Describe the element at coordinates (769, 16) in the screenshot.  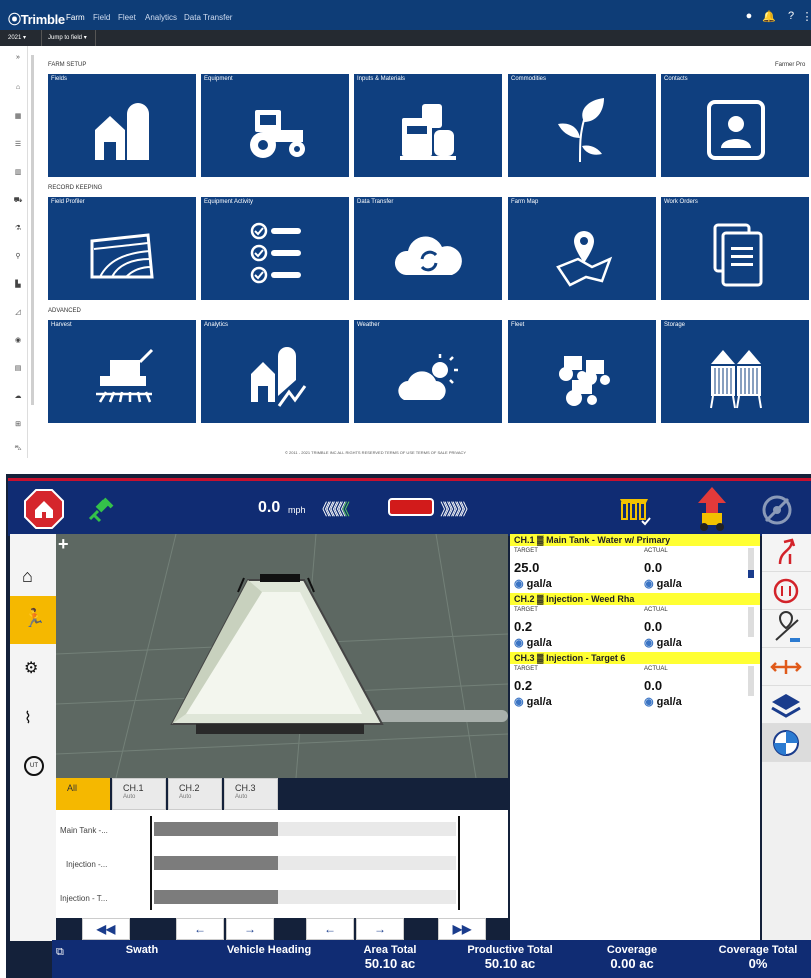
I see `bell-icon: 🔔` at that location.